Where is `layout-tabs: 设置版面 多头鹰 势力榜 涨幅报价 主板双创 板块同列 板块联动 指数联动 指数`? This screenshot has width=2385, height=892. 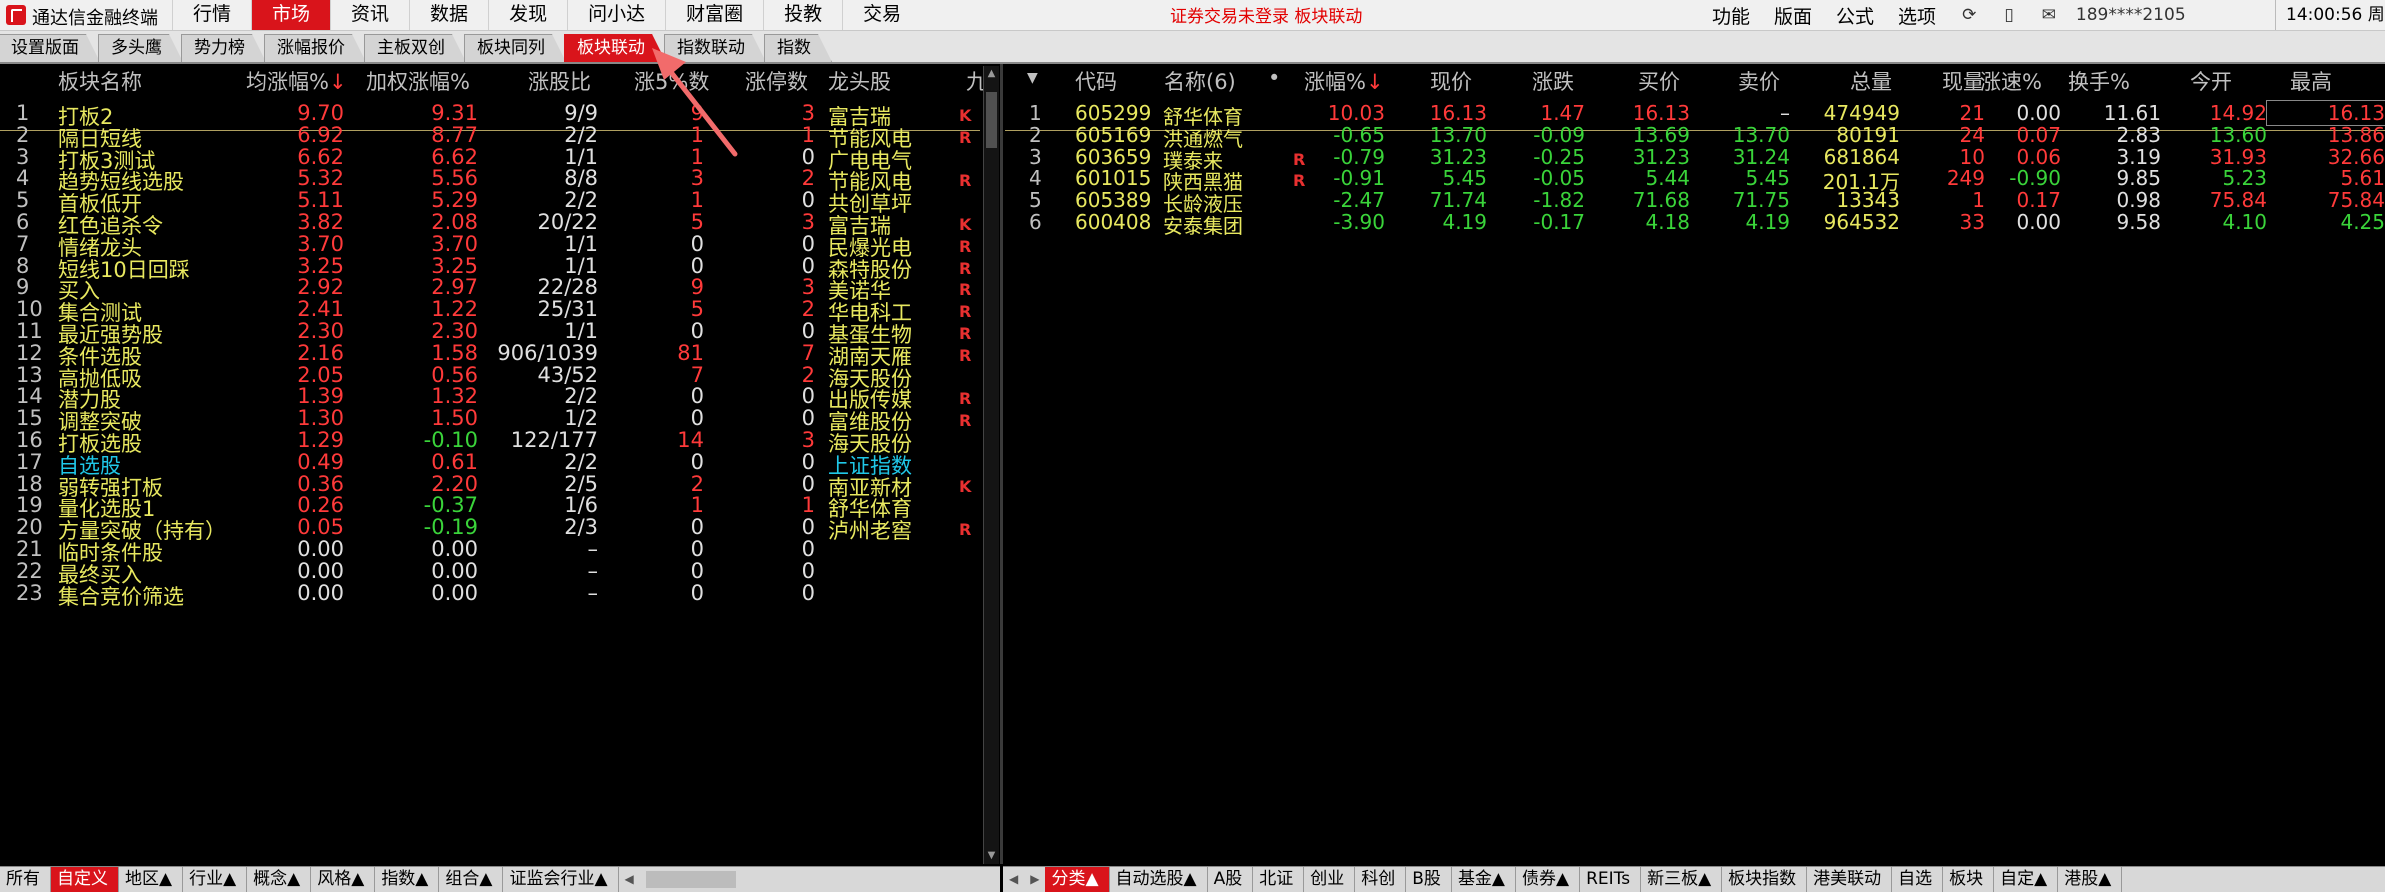
layout-tabs: 设置版面 多头鹰 势力榜 涨幅报价 主板双创 板块同列 板块联动 指数联动 指数 is located at coordinates (1192, 46).